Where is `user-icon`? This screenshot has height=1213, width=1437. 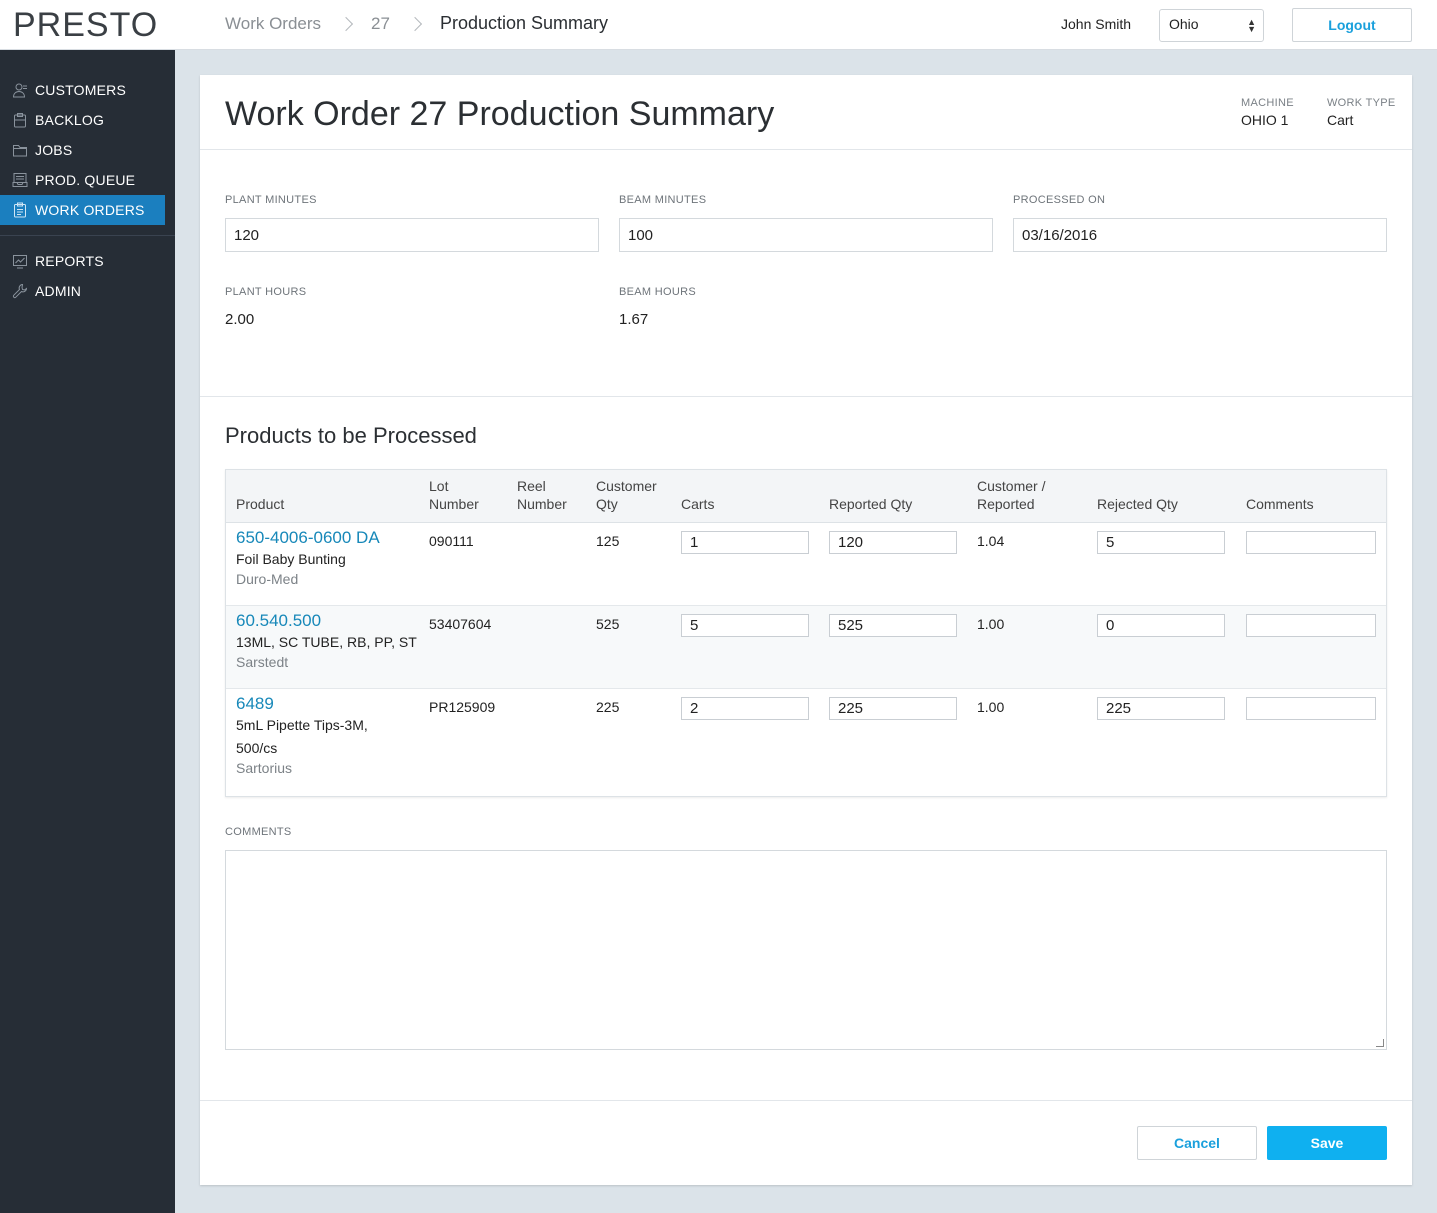
user-icon is located at coordinates (20, 90).